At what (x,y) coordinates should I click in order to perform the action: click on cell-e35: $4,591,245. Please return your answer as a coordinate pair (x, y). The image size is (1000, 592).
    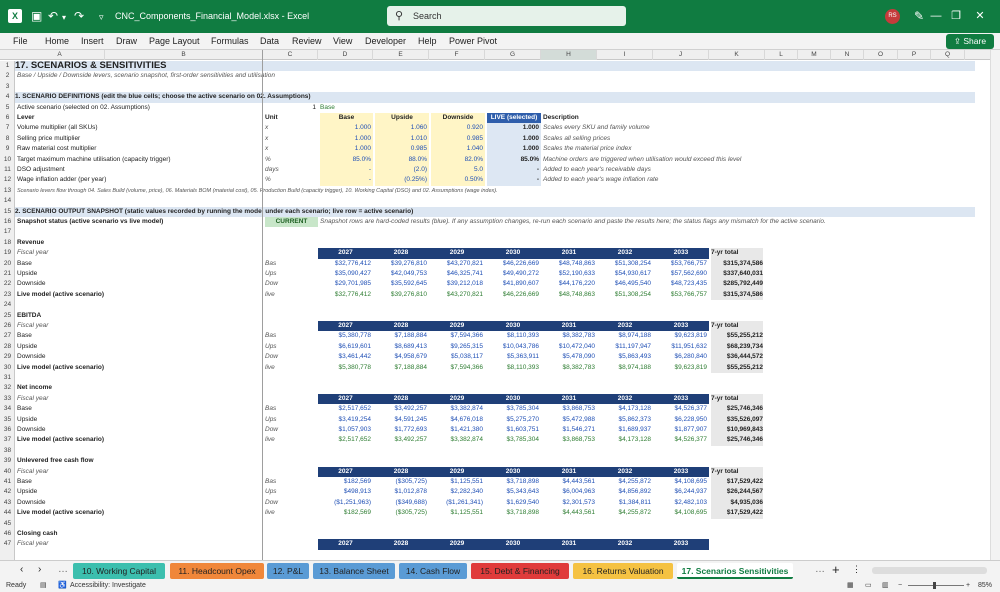
    Looking at the image, I should click on (401, 420).